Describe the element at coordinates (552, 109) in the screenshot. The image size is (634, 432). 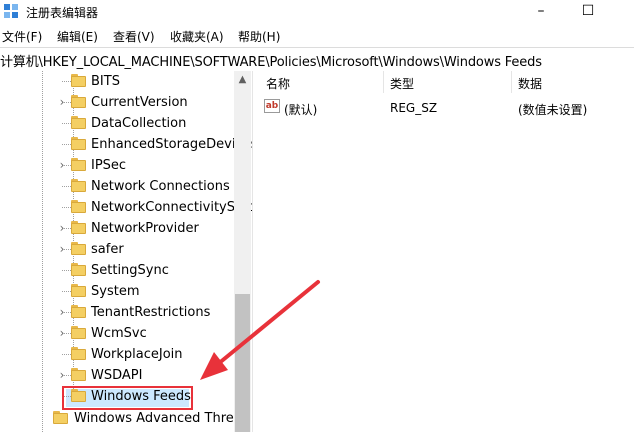
I see `value-data: (数值未设置)` at that location.